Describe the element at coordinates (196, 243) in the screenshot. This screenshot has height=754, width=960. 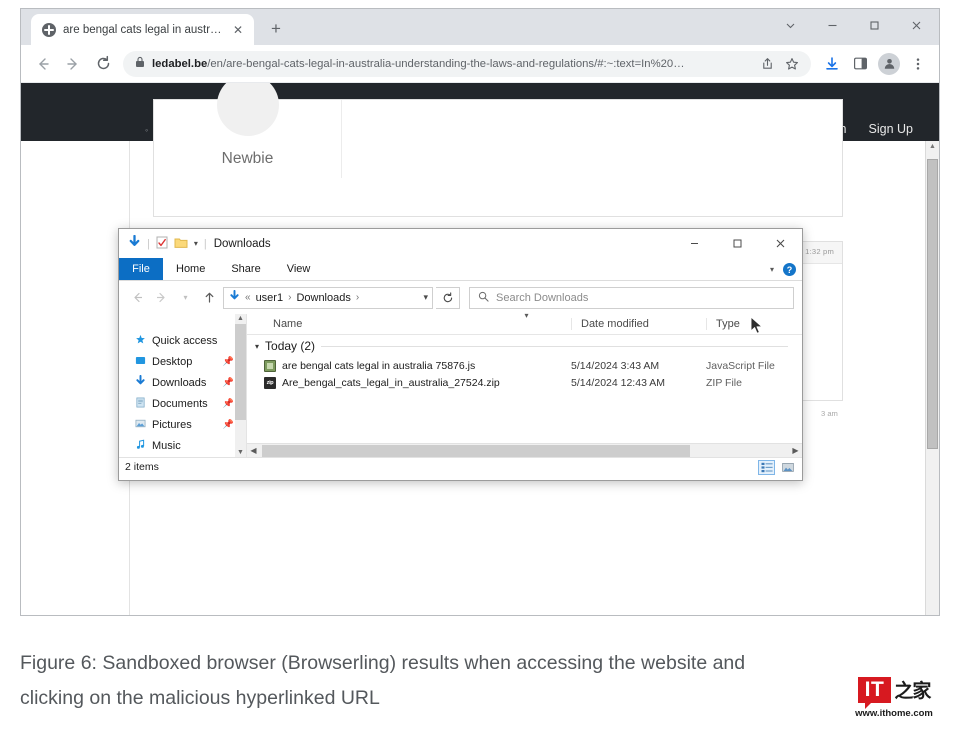
I see `customize-chevron-icon: ▾` at that location.